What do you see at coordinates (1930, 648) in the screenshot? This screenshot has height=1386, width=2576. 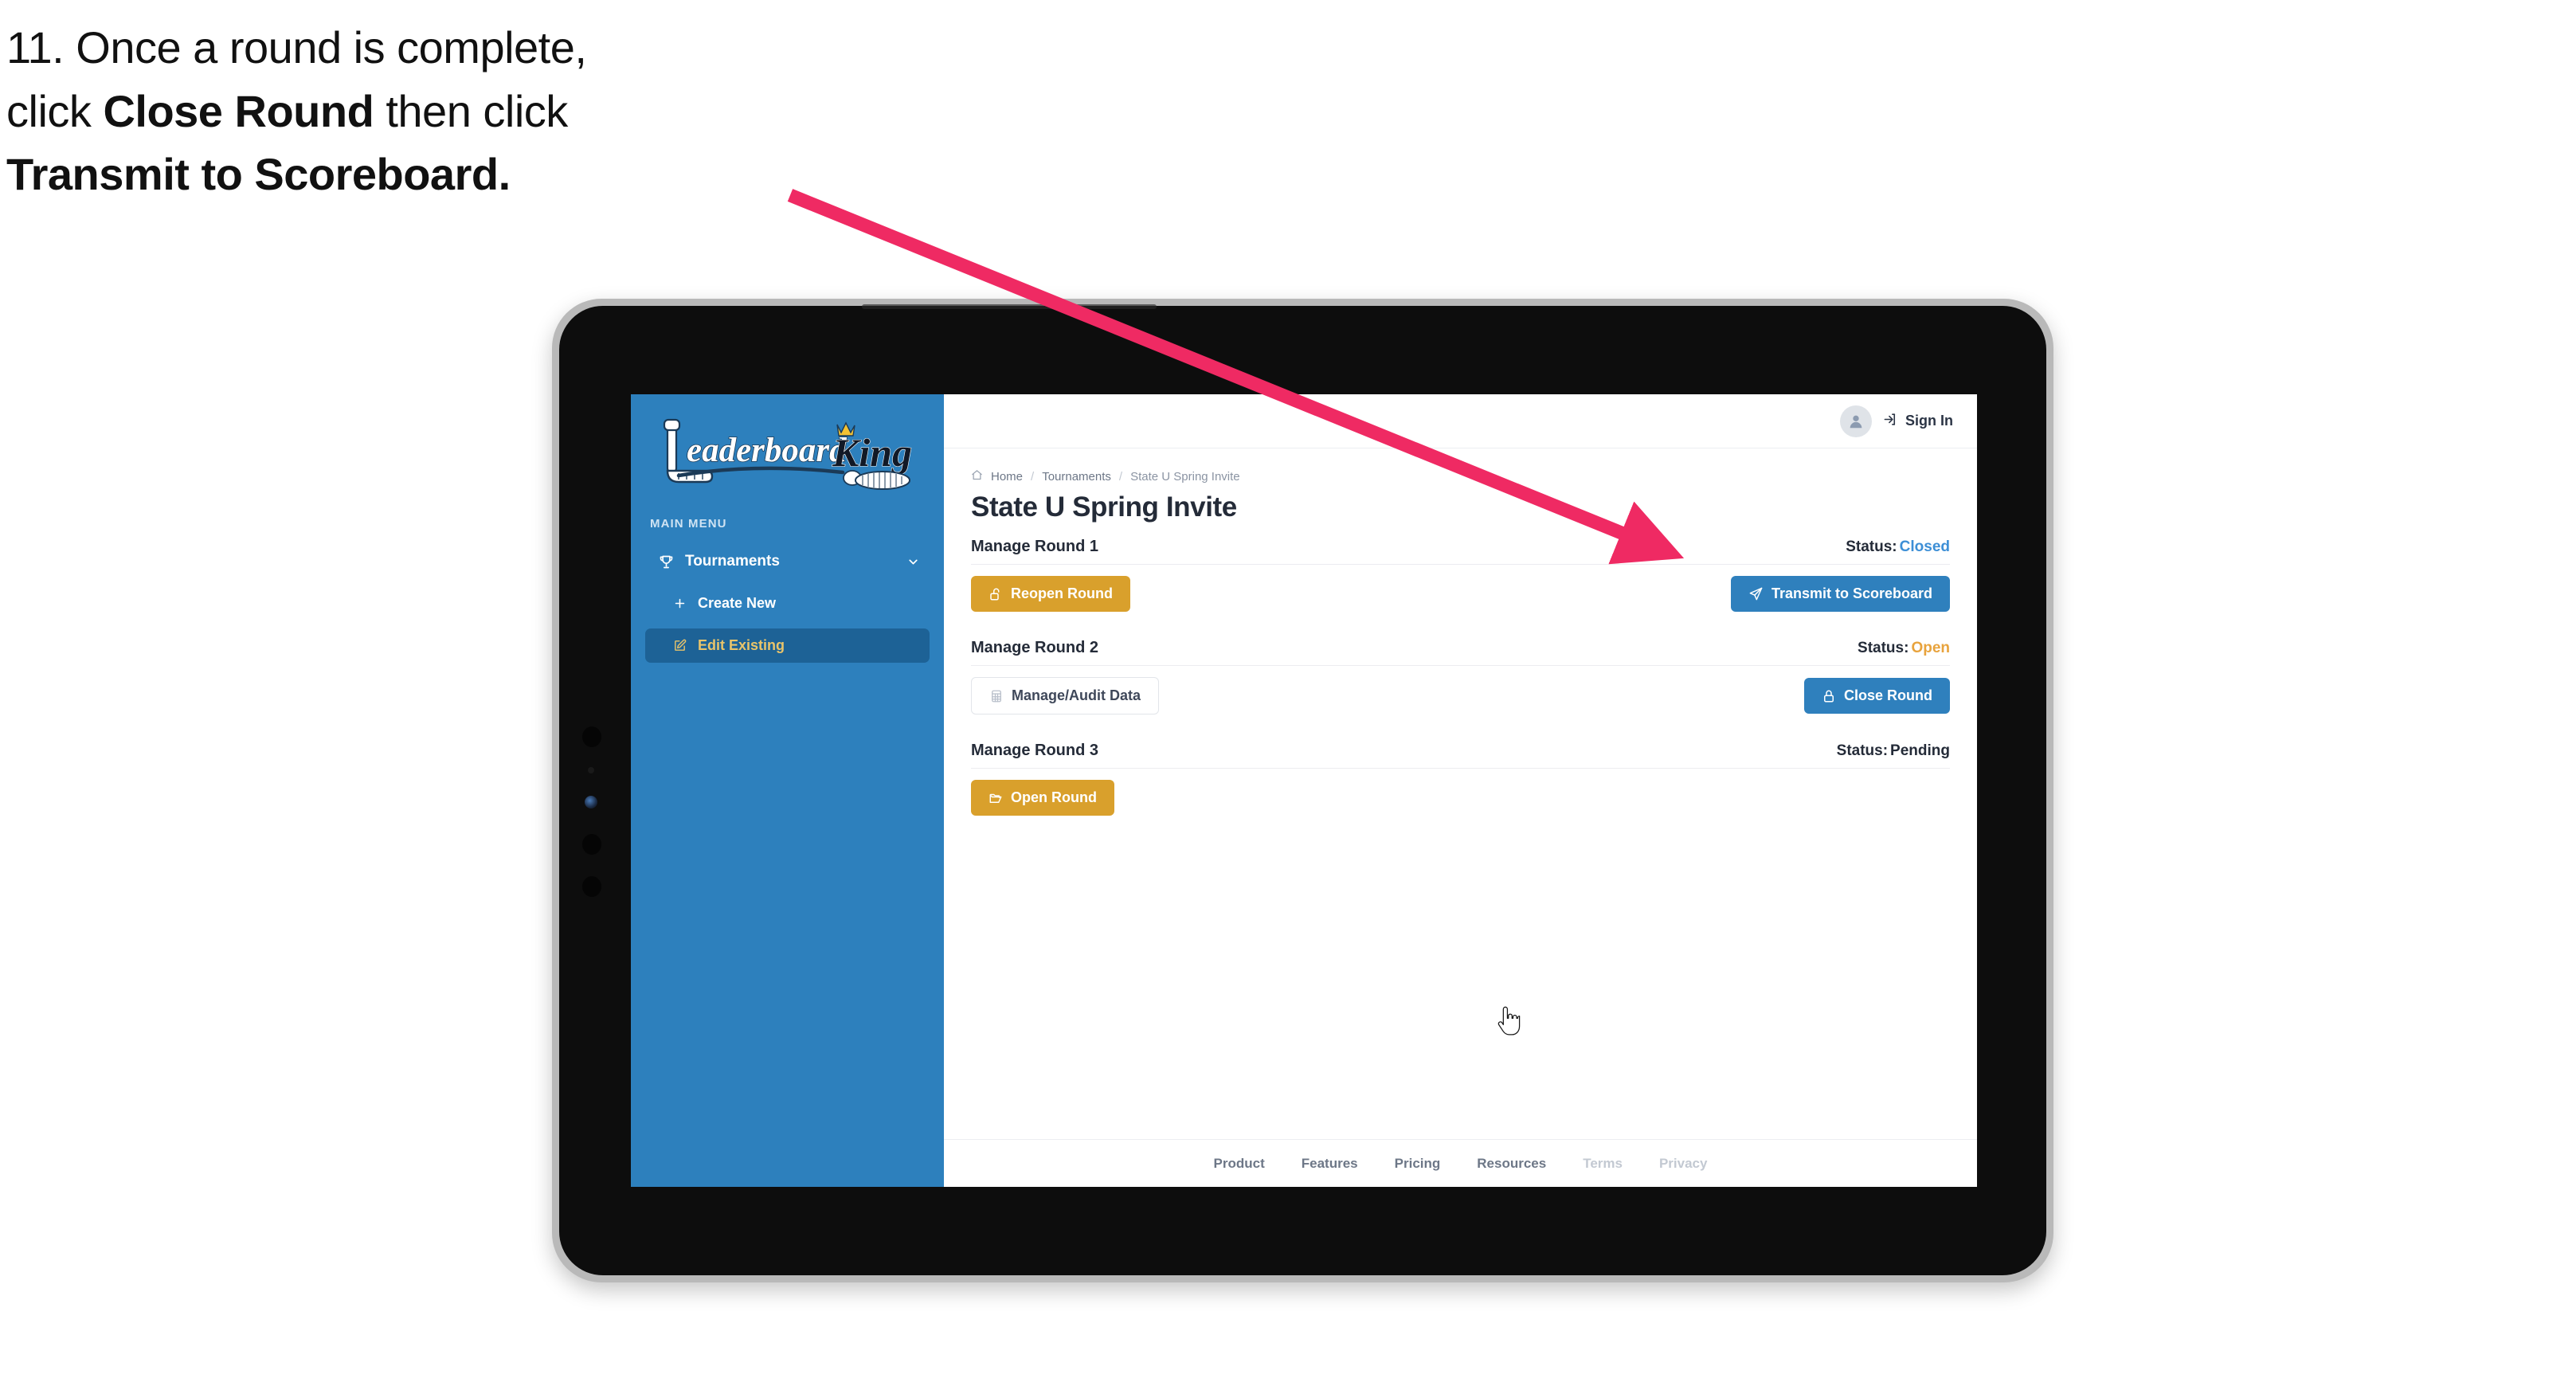 I see `status-value: Open` at bounding box center [1930, 648].